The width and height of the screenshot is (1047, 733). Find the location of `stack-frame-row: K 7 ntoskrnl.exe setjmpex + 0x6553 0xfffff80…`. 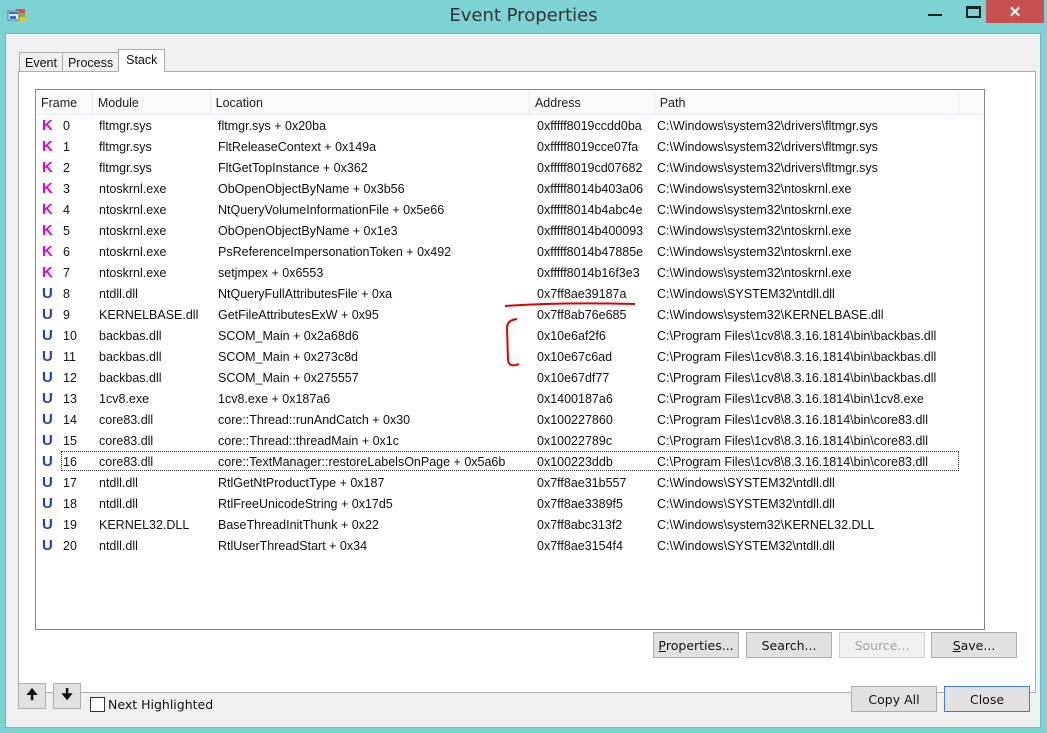

stack-frame-row: K 7 ntoskrnl.exe setjmpex + 0x6553 0xfffff80… is located at coordinates (510, 272).